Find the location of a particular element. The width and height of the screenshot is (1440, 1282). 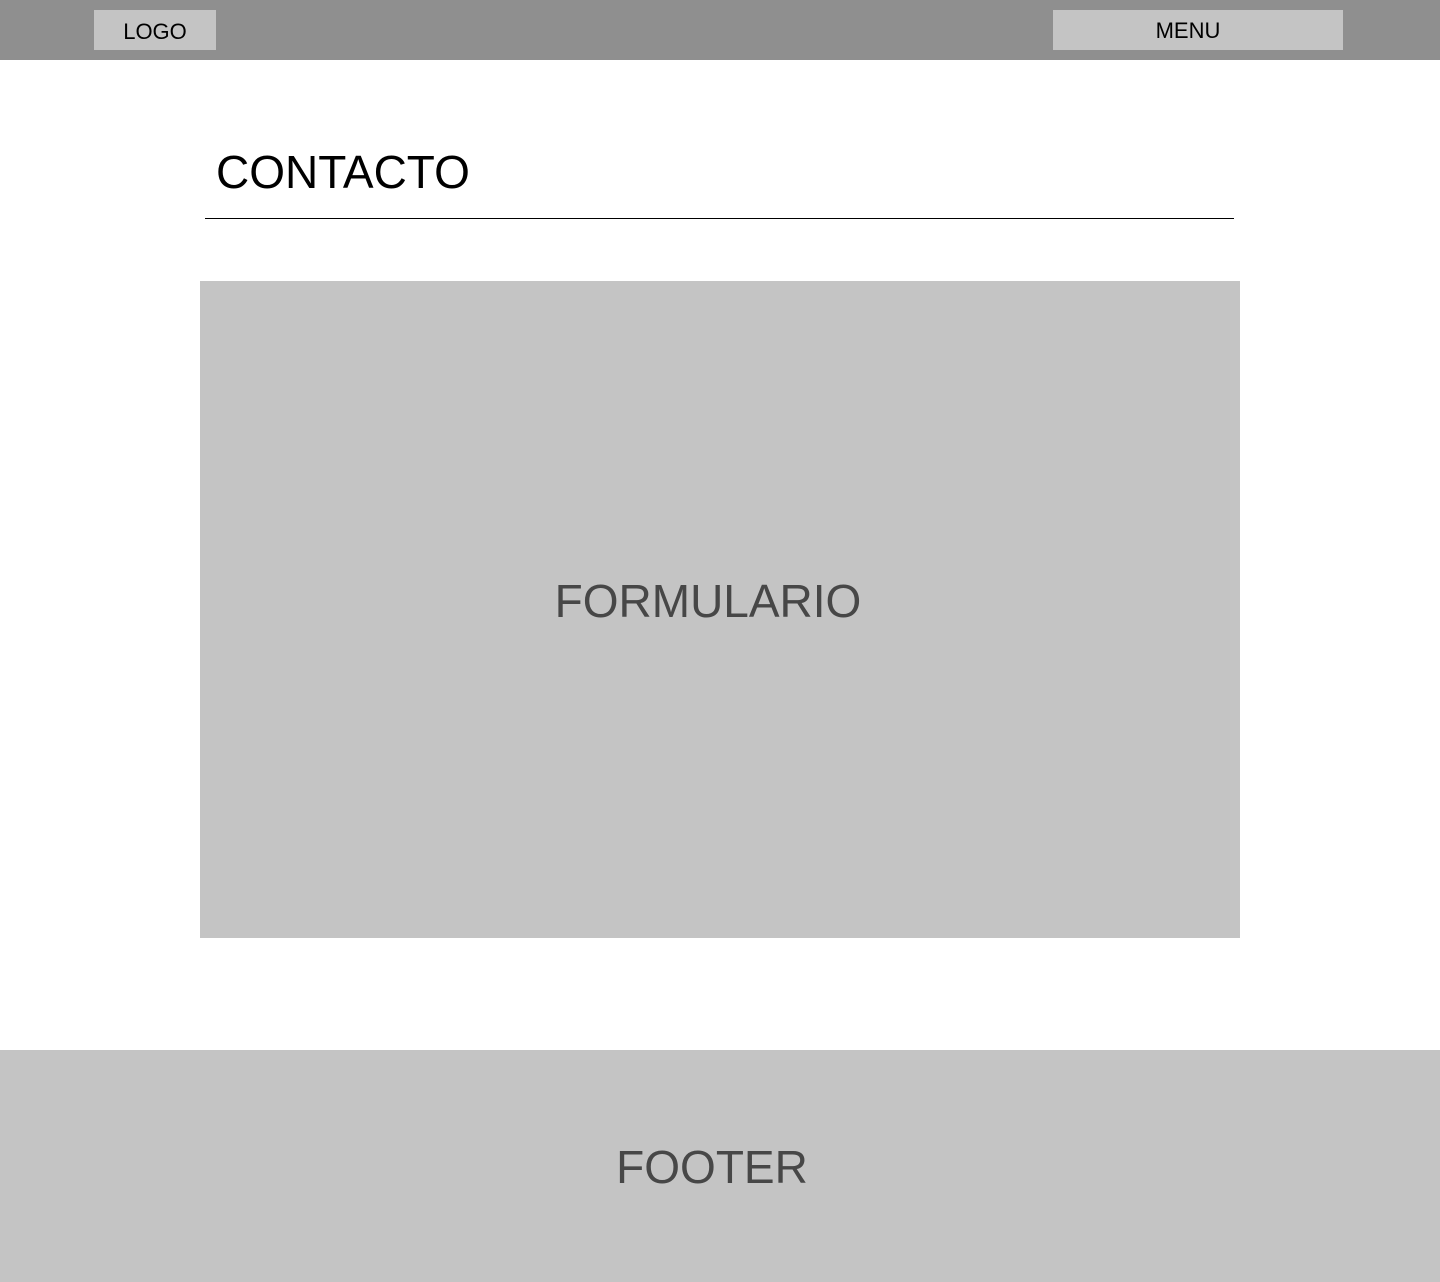

page-title: CONTACTO is located at coordinates (343, 172).